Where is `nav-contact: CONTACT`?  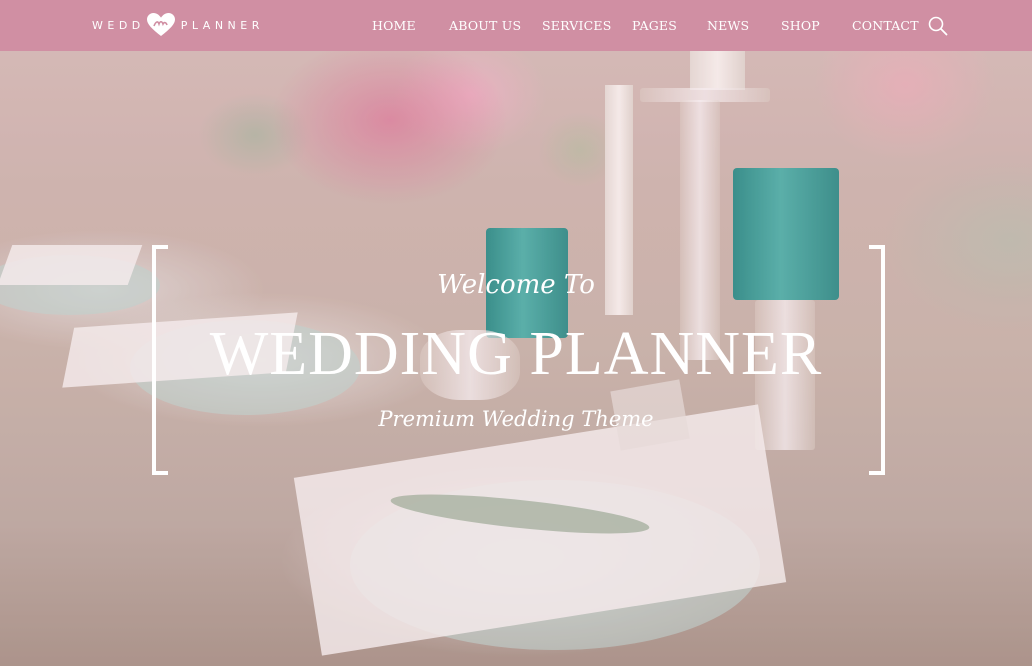 nav-contact: CONTACT is located at coordinates (885, 25).